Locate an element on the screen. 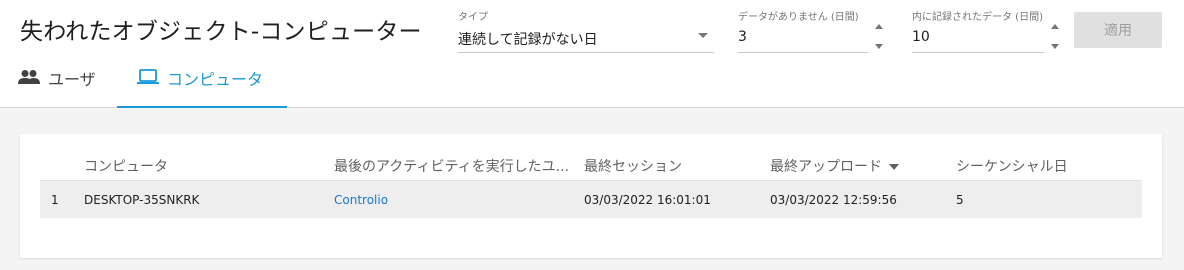 The width and height of the screenshot is (1184, 270). column-header-last-session: 最終セッション is located at coordinates (633, 166).